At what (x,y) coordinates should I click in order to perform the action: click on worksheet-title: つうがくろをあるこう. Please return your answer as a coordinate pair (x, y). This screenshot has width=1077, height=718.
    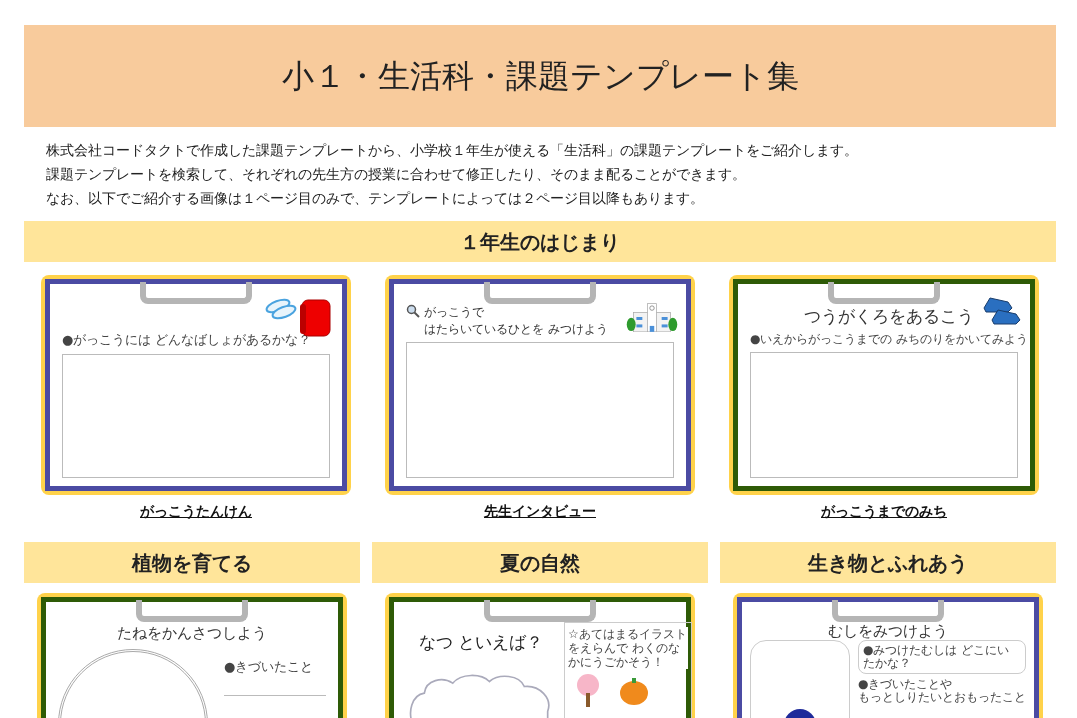
    Looking at the image, I should click on (889, 316).